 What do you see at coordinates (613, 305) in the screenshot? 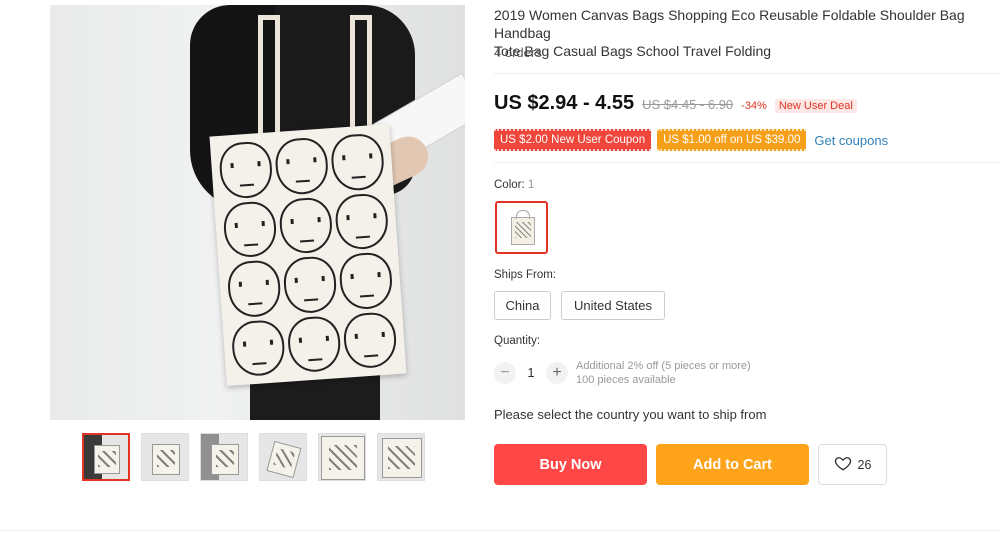
I see `ship-option-united-states: United States` at bounding box center [613, 305].